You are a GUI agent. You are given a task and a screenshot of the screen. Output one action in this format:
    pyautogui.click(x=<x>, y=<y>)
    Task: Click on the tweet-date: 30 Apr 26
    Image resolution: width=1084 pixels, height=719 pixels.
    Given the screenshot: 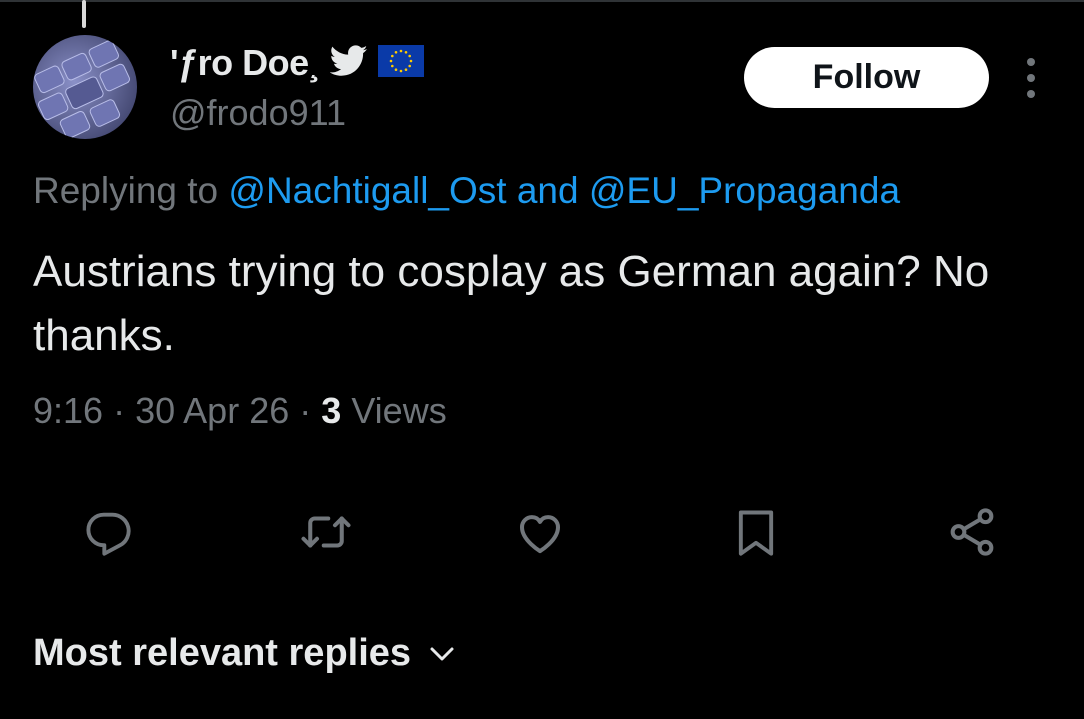 What is the action you would take?
    pyautogui.click(x=212, y=410)
    